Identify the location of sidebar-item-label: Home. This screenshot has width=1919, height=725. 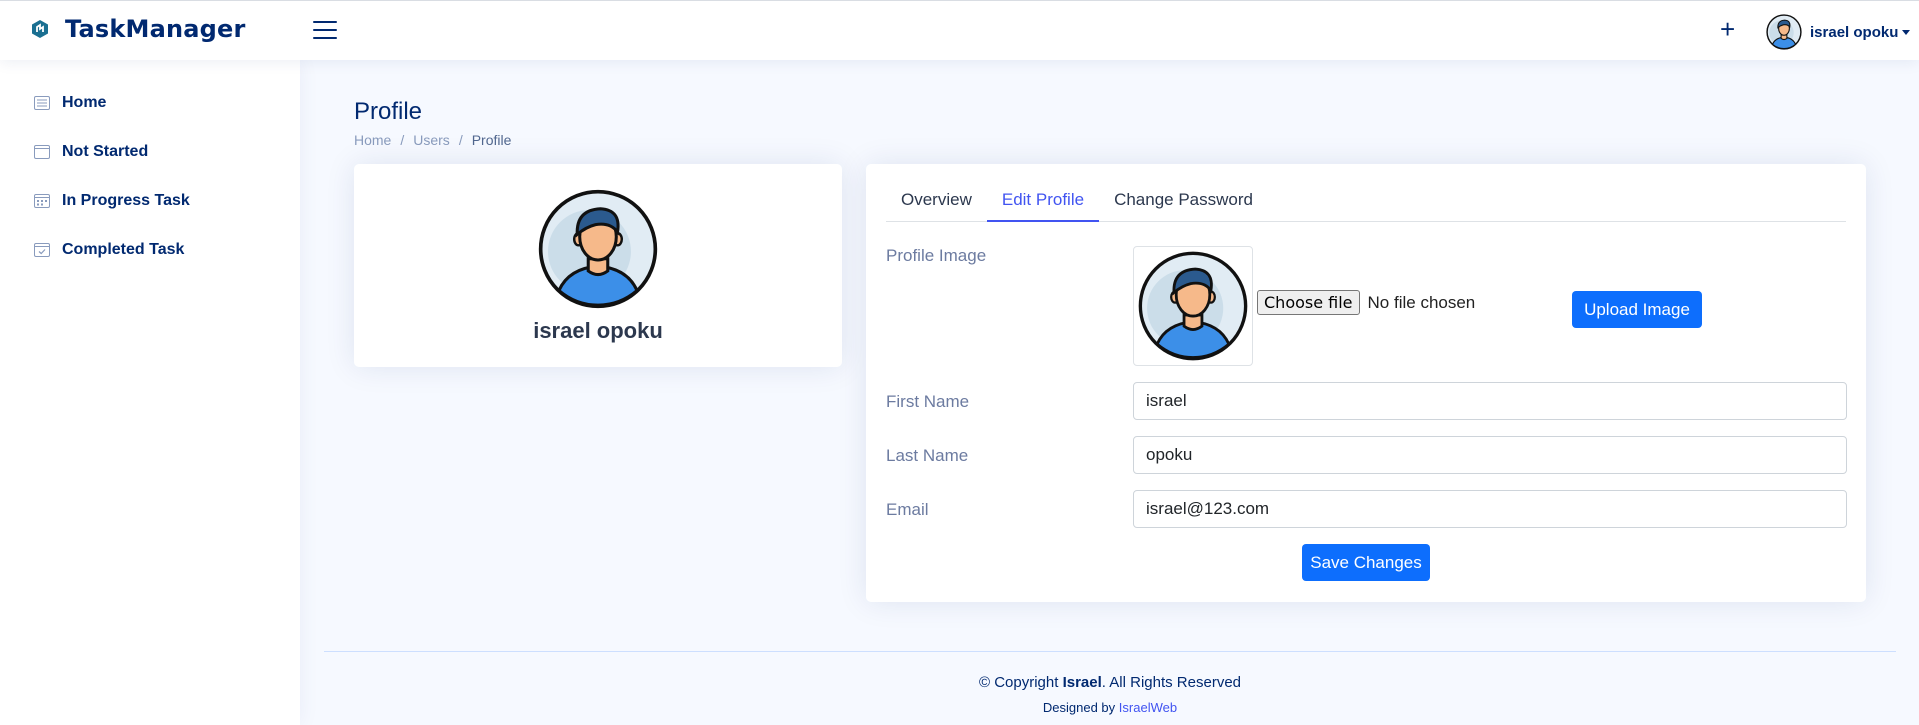
(84, 102).